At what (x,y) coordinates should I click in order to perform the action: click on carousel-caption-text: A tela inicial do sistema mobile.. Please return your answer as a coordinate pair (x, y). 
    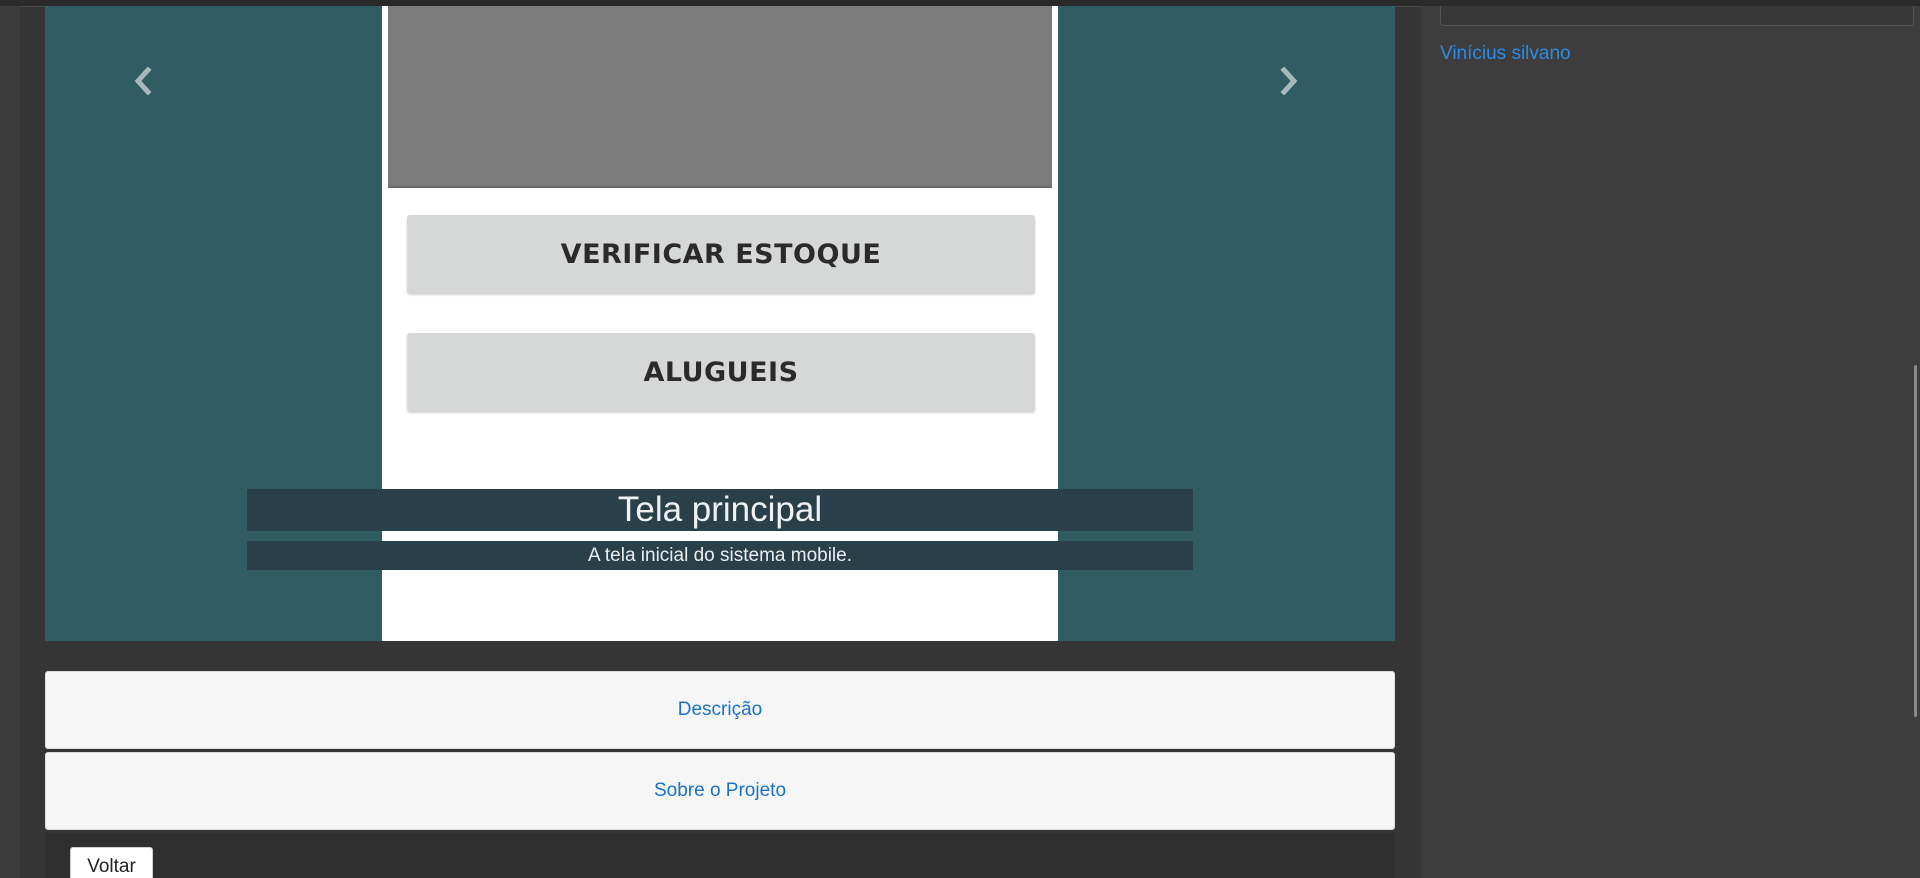
    Looking at the image, I should click on (720, 555).